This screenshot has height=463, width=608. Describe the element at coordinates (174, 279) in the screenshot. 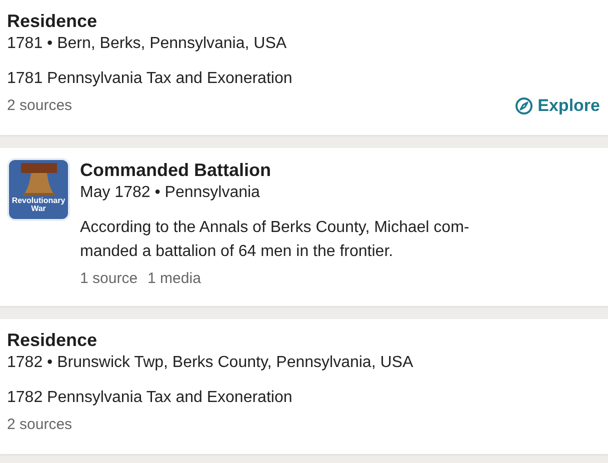

I see `meta-count: 1 media` at that location.